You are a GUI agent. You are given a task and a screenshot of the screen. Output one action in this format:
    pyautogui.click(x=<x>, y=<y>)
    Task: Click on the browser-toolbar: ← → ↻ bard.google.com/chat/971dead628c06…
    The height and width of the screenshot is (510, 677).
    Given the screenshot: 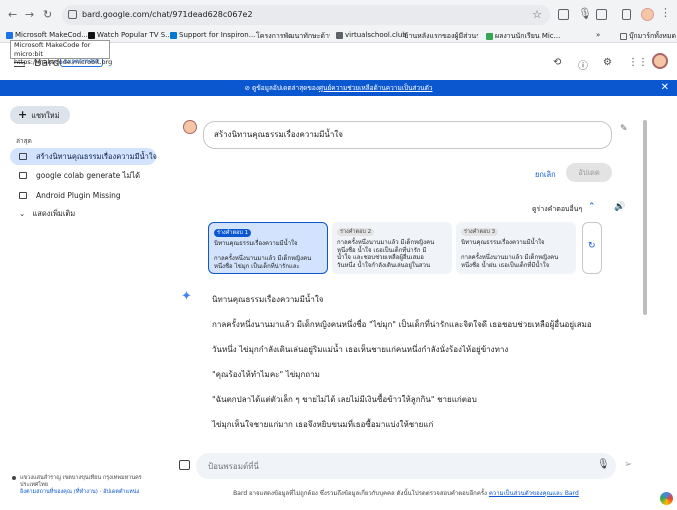 What is the action you would take?
    pyautogui.click(x=338, y=15)
    